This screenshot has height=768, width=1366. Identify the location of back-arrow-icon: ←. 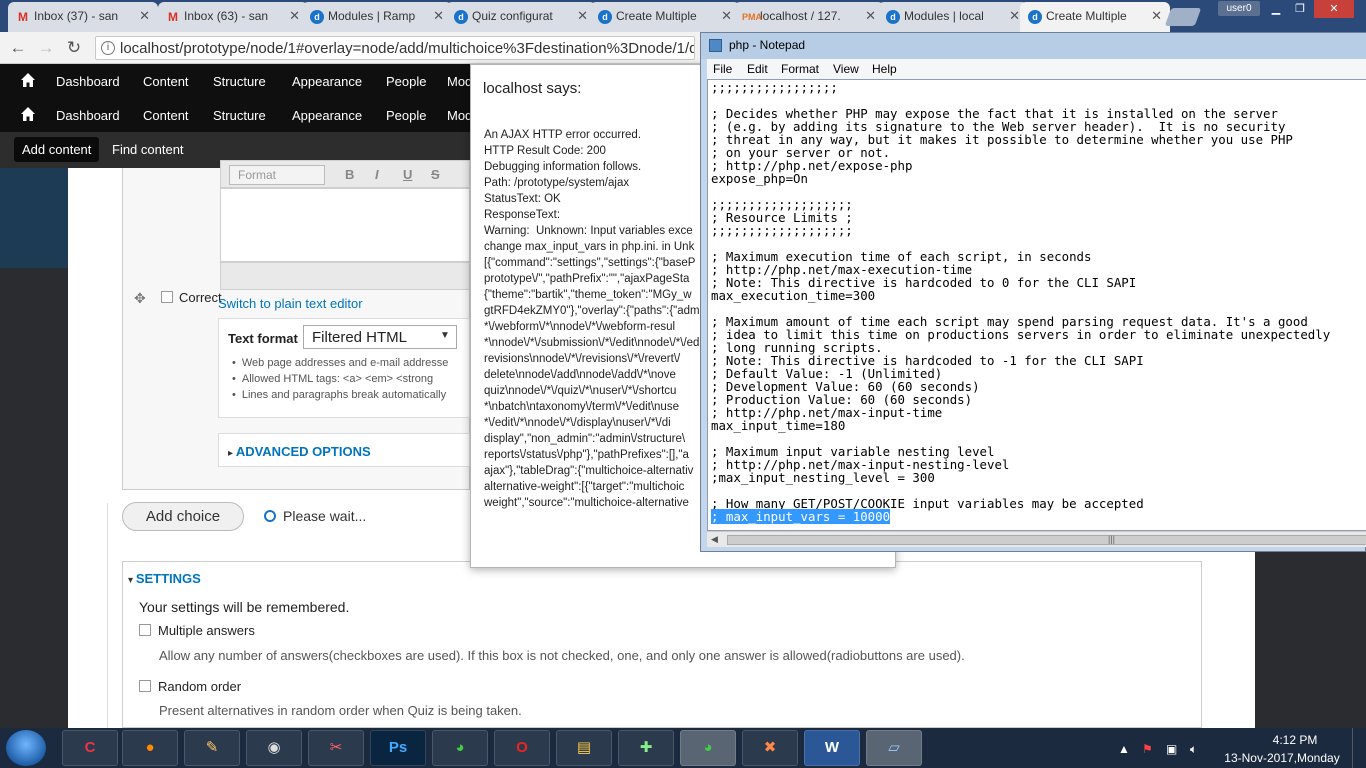
(18, 48).